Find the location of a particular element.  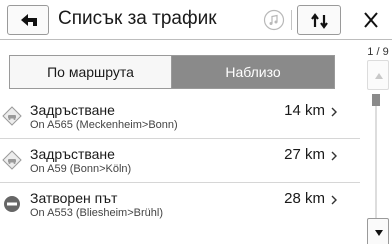

scroll-thumb is located at coordinates (376, 100).